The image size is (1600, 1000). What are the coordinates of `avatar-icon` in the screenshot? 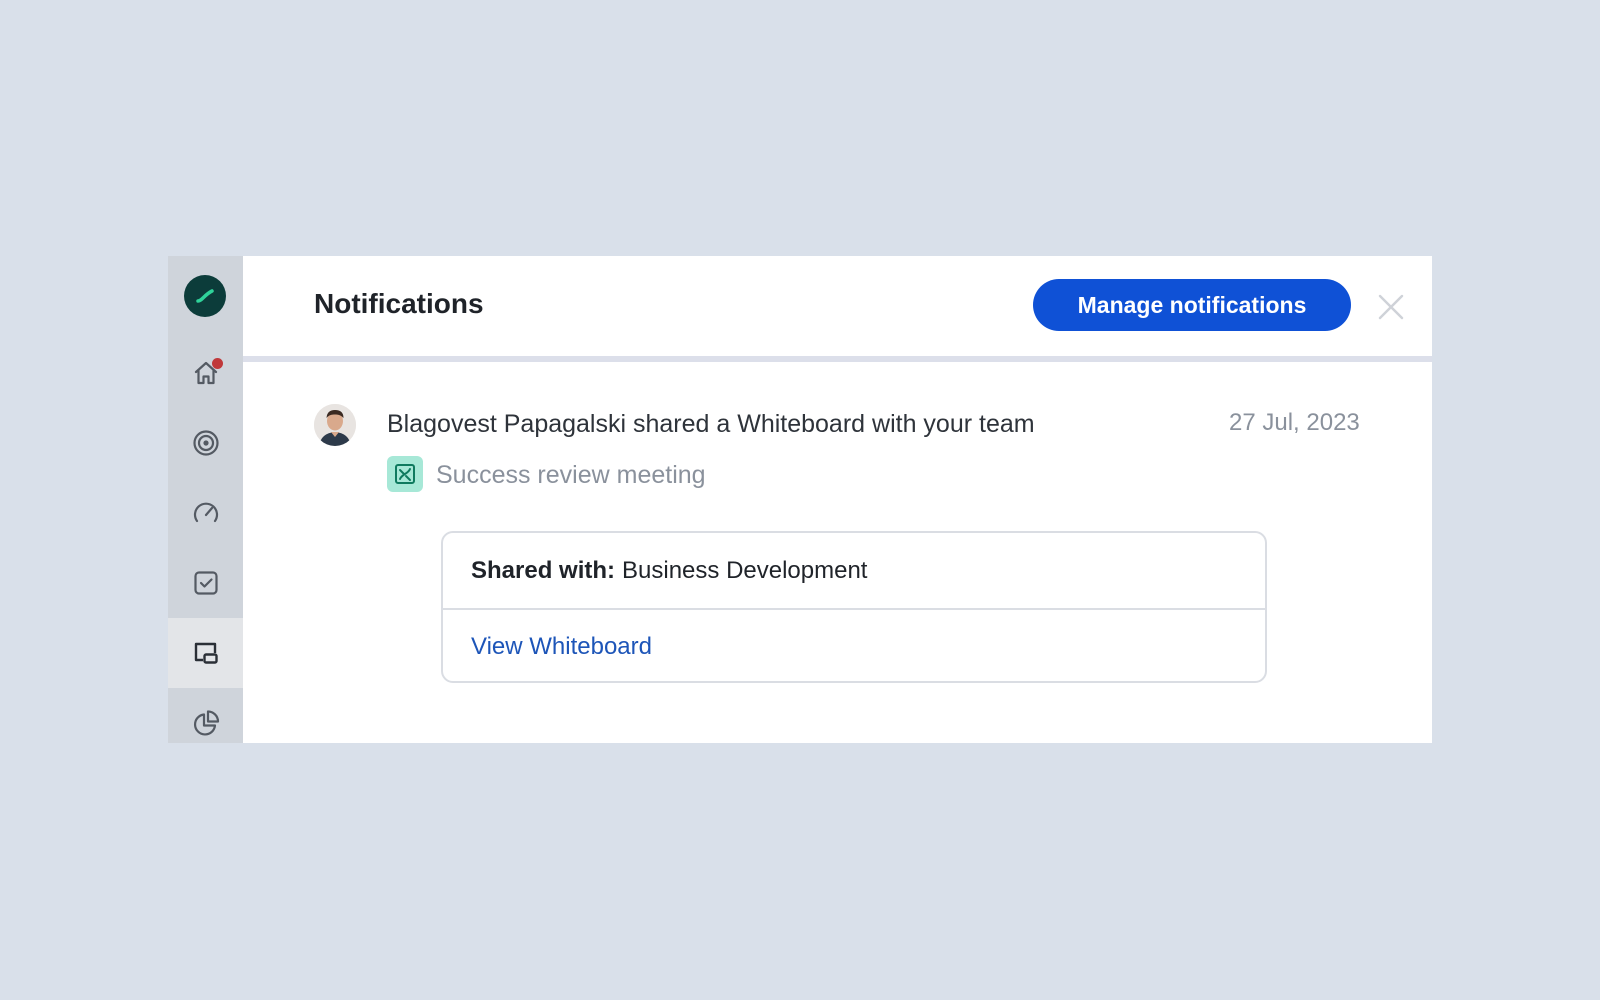 It's located at (335, 425).